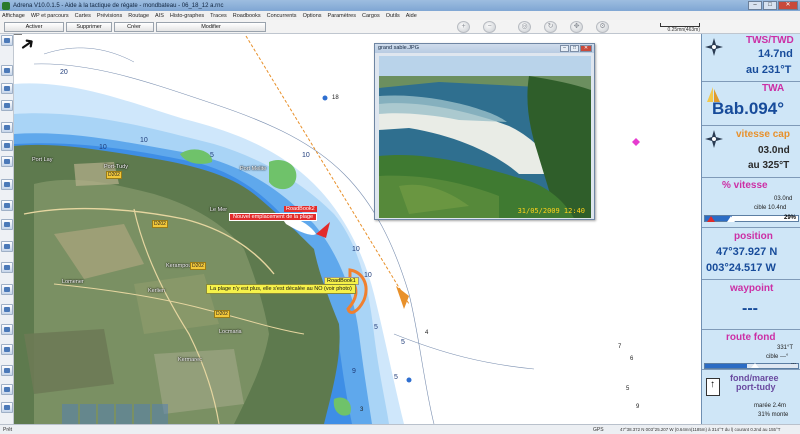 Image resolution: width=800 pixels, height=434 pixels. Describe the element at coordinates (463, 27) in the screenshot. I see `zoom-in-icon: +` at that location.